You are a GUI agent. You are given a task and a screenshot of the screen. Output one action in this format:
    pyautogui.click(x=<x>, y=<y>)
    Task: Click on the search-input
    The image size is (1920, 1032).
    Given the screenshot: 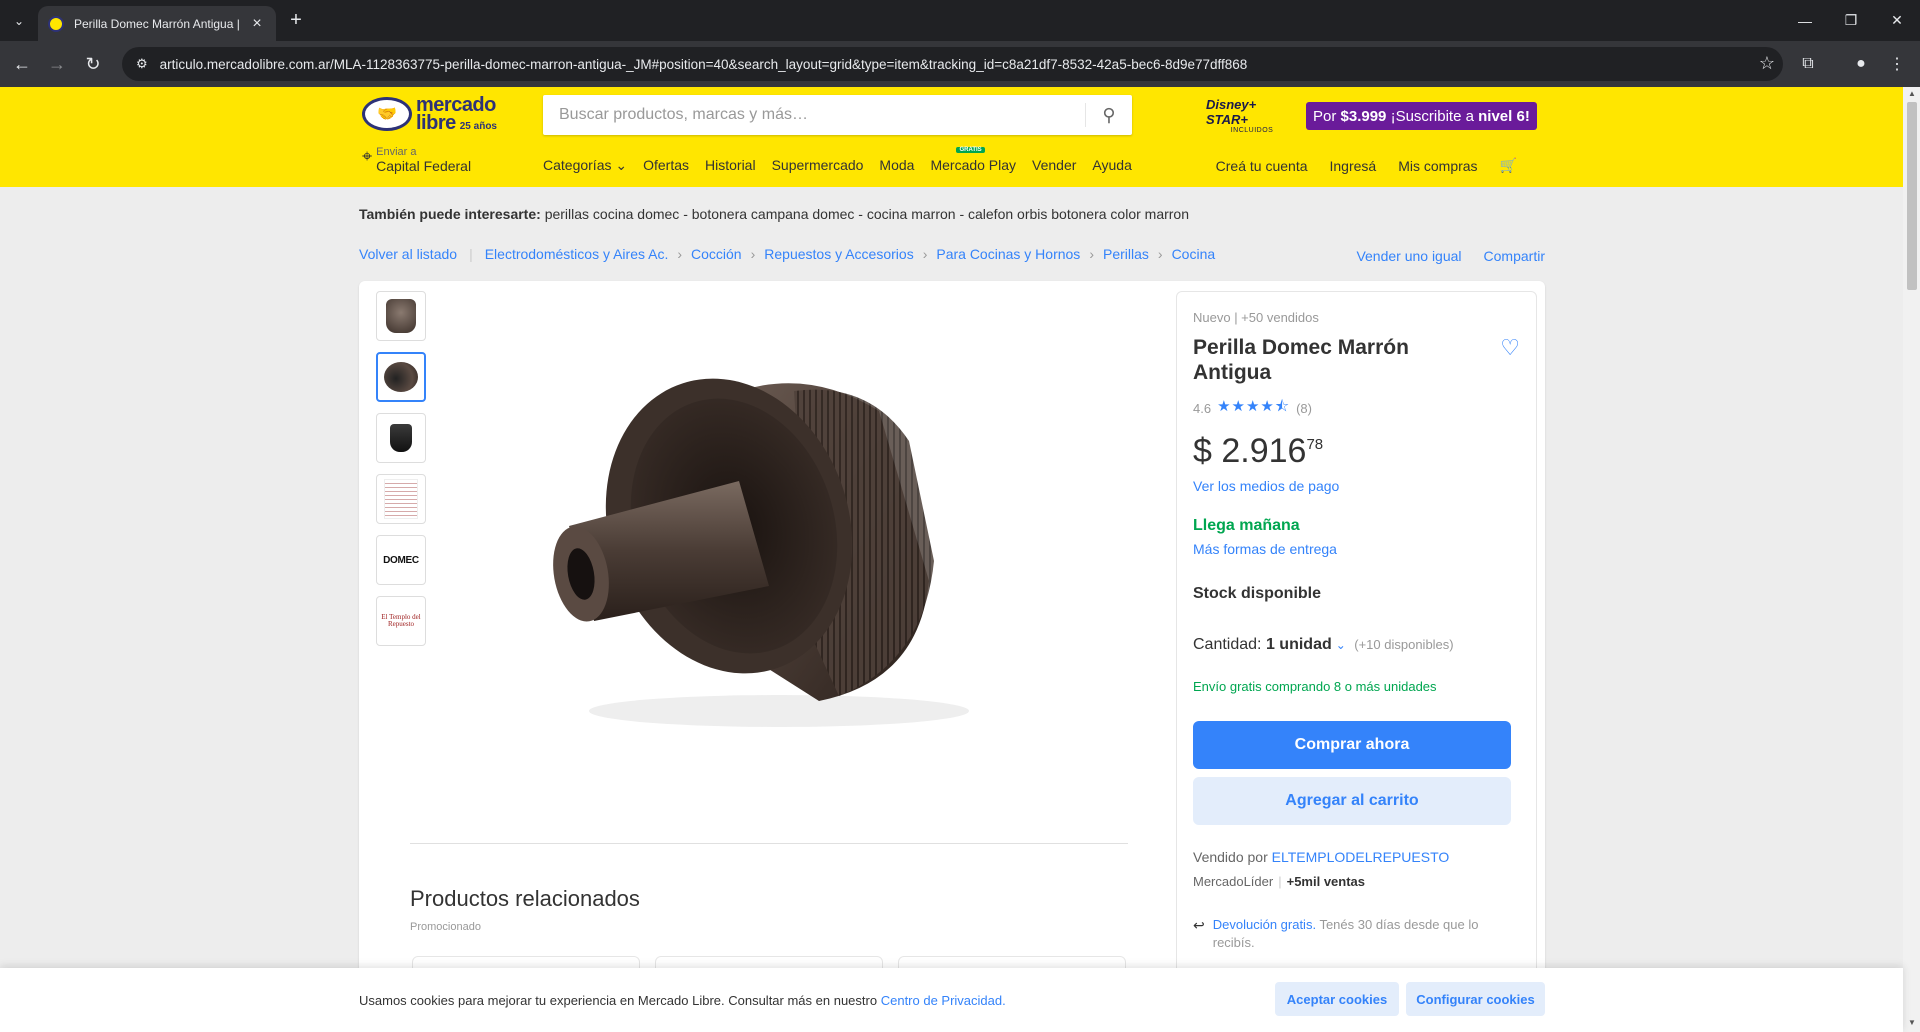 What is the action you would take?
    pyautogui.click(x=814, y=115)
    